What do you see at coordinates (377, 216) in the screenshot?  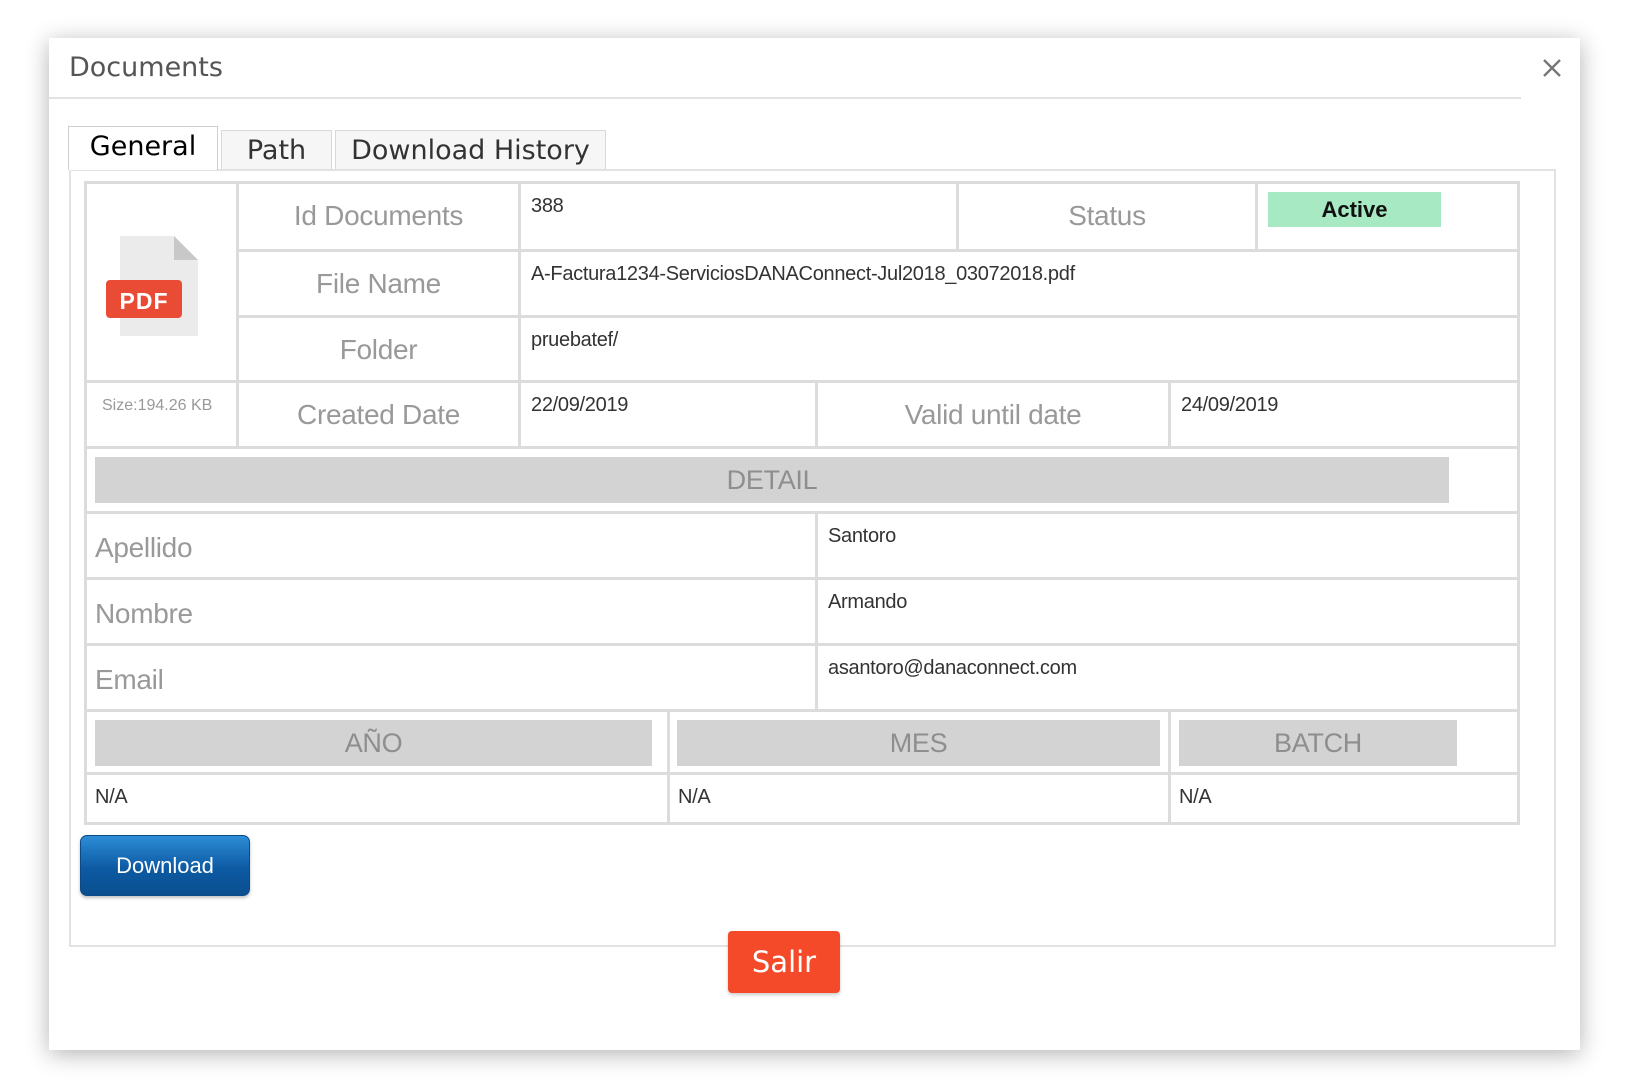 I see `id-documents-label: Id Documents` at bounding box center [377, 216].